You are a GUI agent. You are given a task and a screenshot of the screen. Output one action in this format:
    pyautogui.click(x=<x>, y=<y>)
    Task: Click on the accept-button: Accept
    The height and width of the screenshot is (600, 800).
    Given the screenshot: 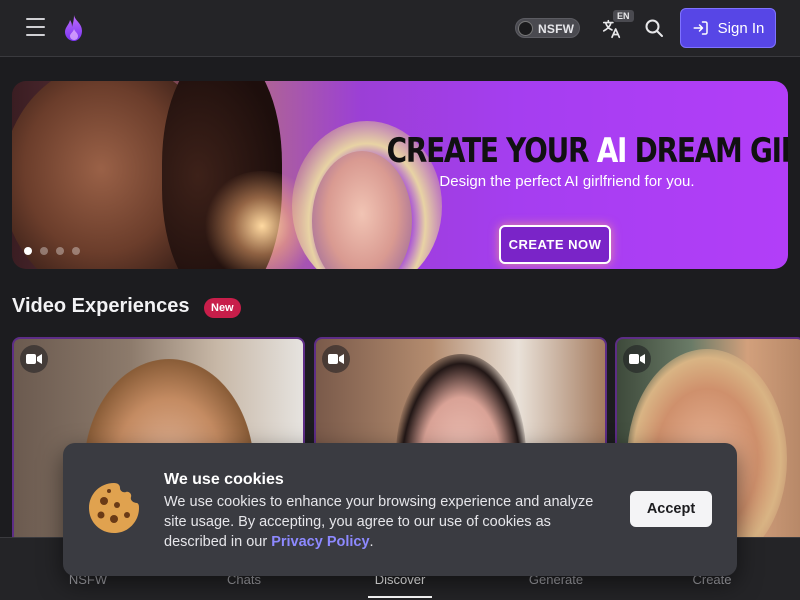 What is the action you would take?
    pyautogui.click(x=671, y=509)
    